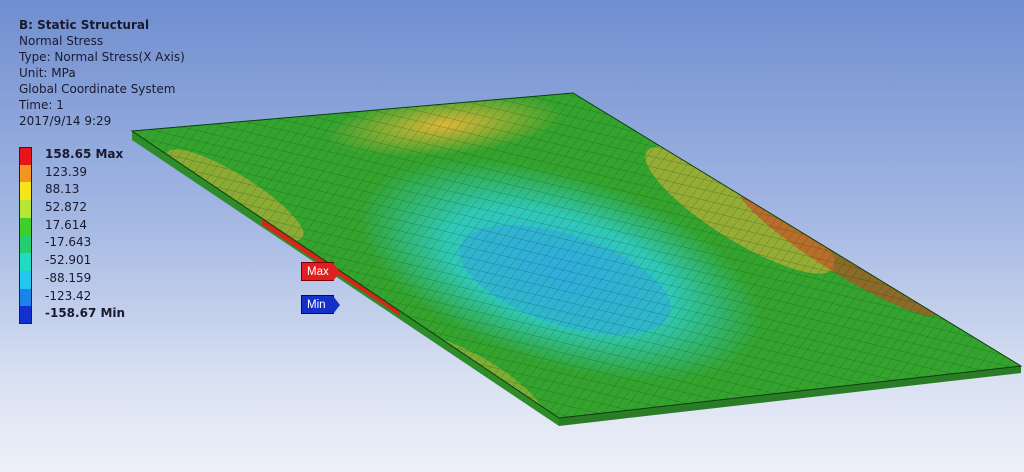 Image resolution: width=1024 pixels, height=472 pixels. I want to click on result-time: Time: 1, so click(41, 105).